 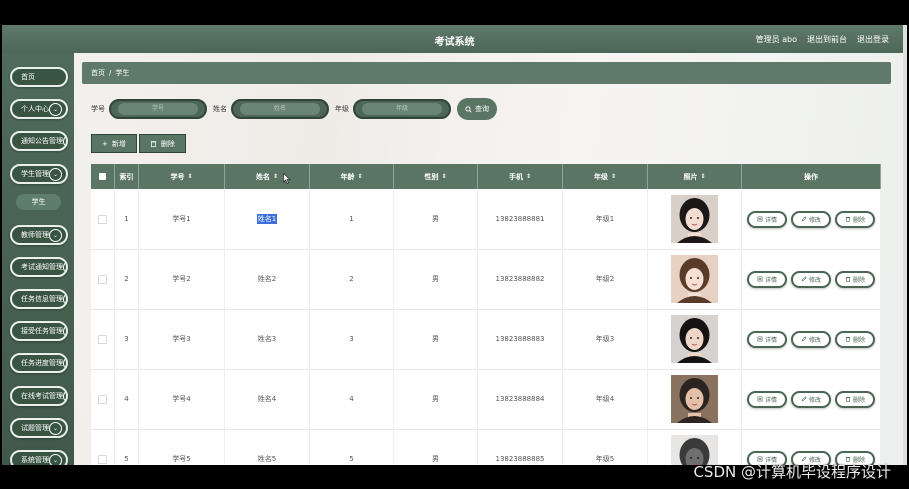 I want to click on detail-icon, so click(x=760, y=219).